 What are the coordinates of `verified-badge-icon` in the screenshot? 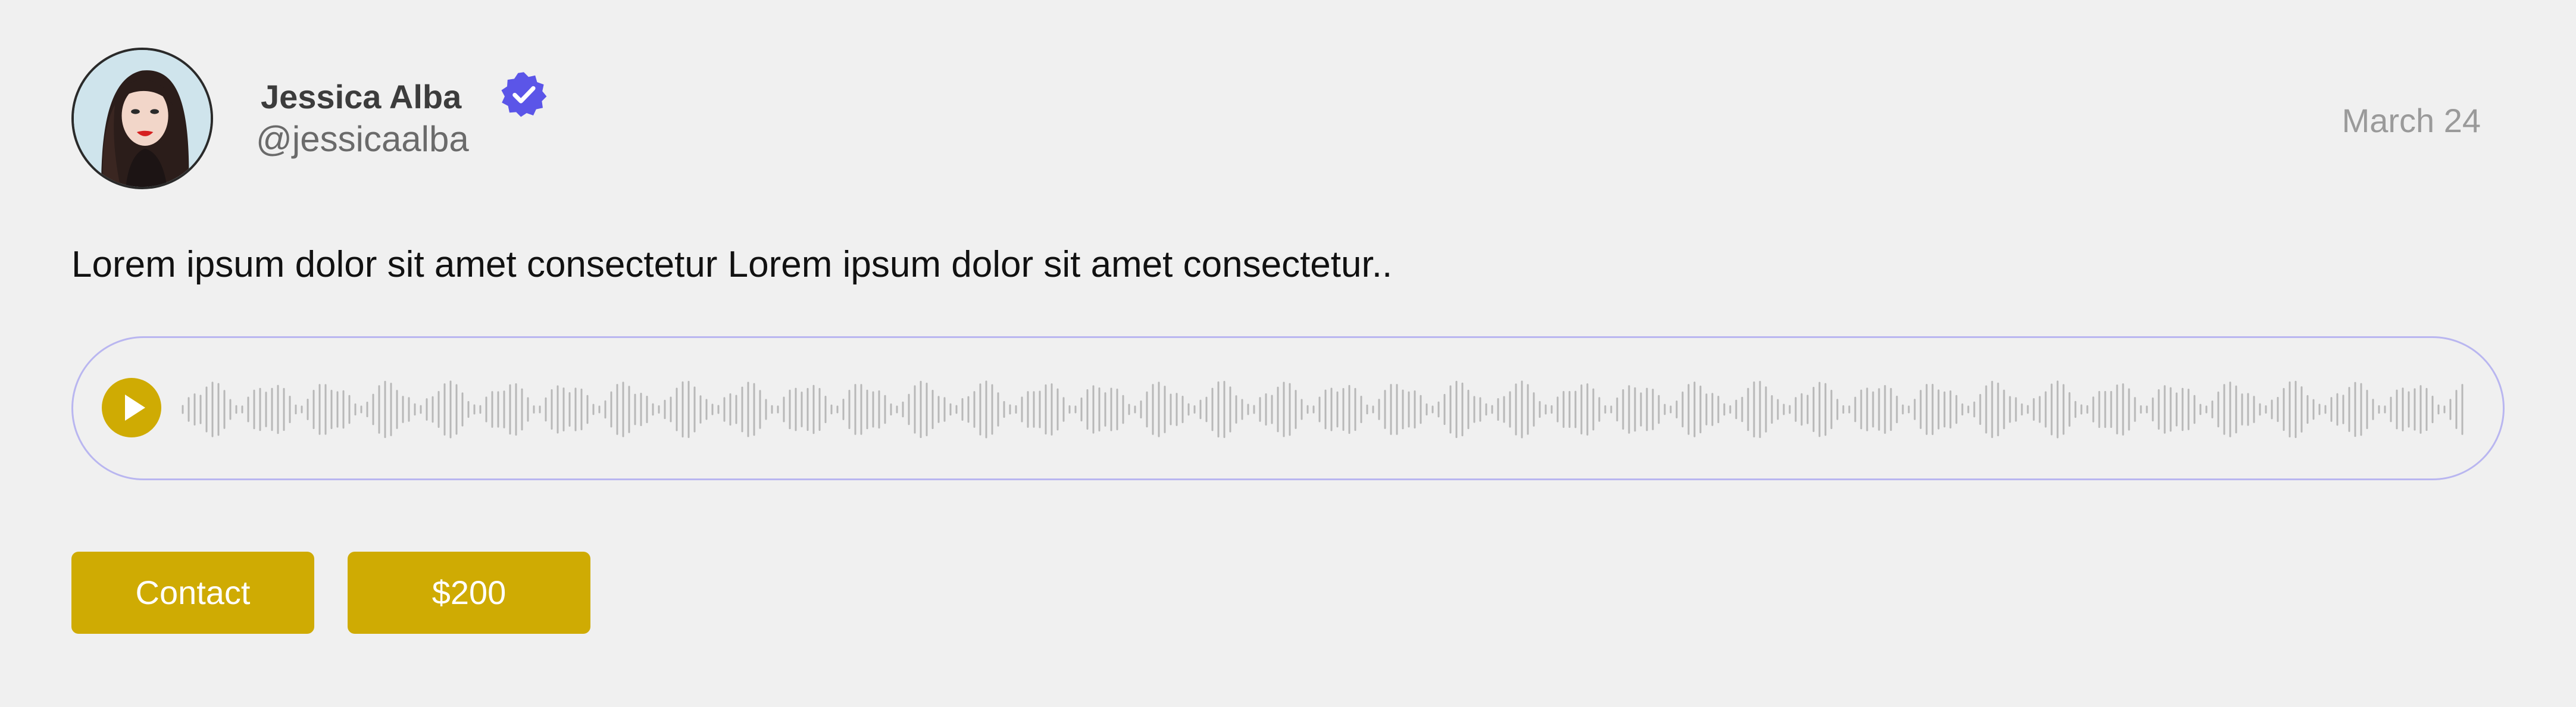 It's located at (524, 95).